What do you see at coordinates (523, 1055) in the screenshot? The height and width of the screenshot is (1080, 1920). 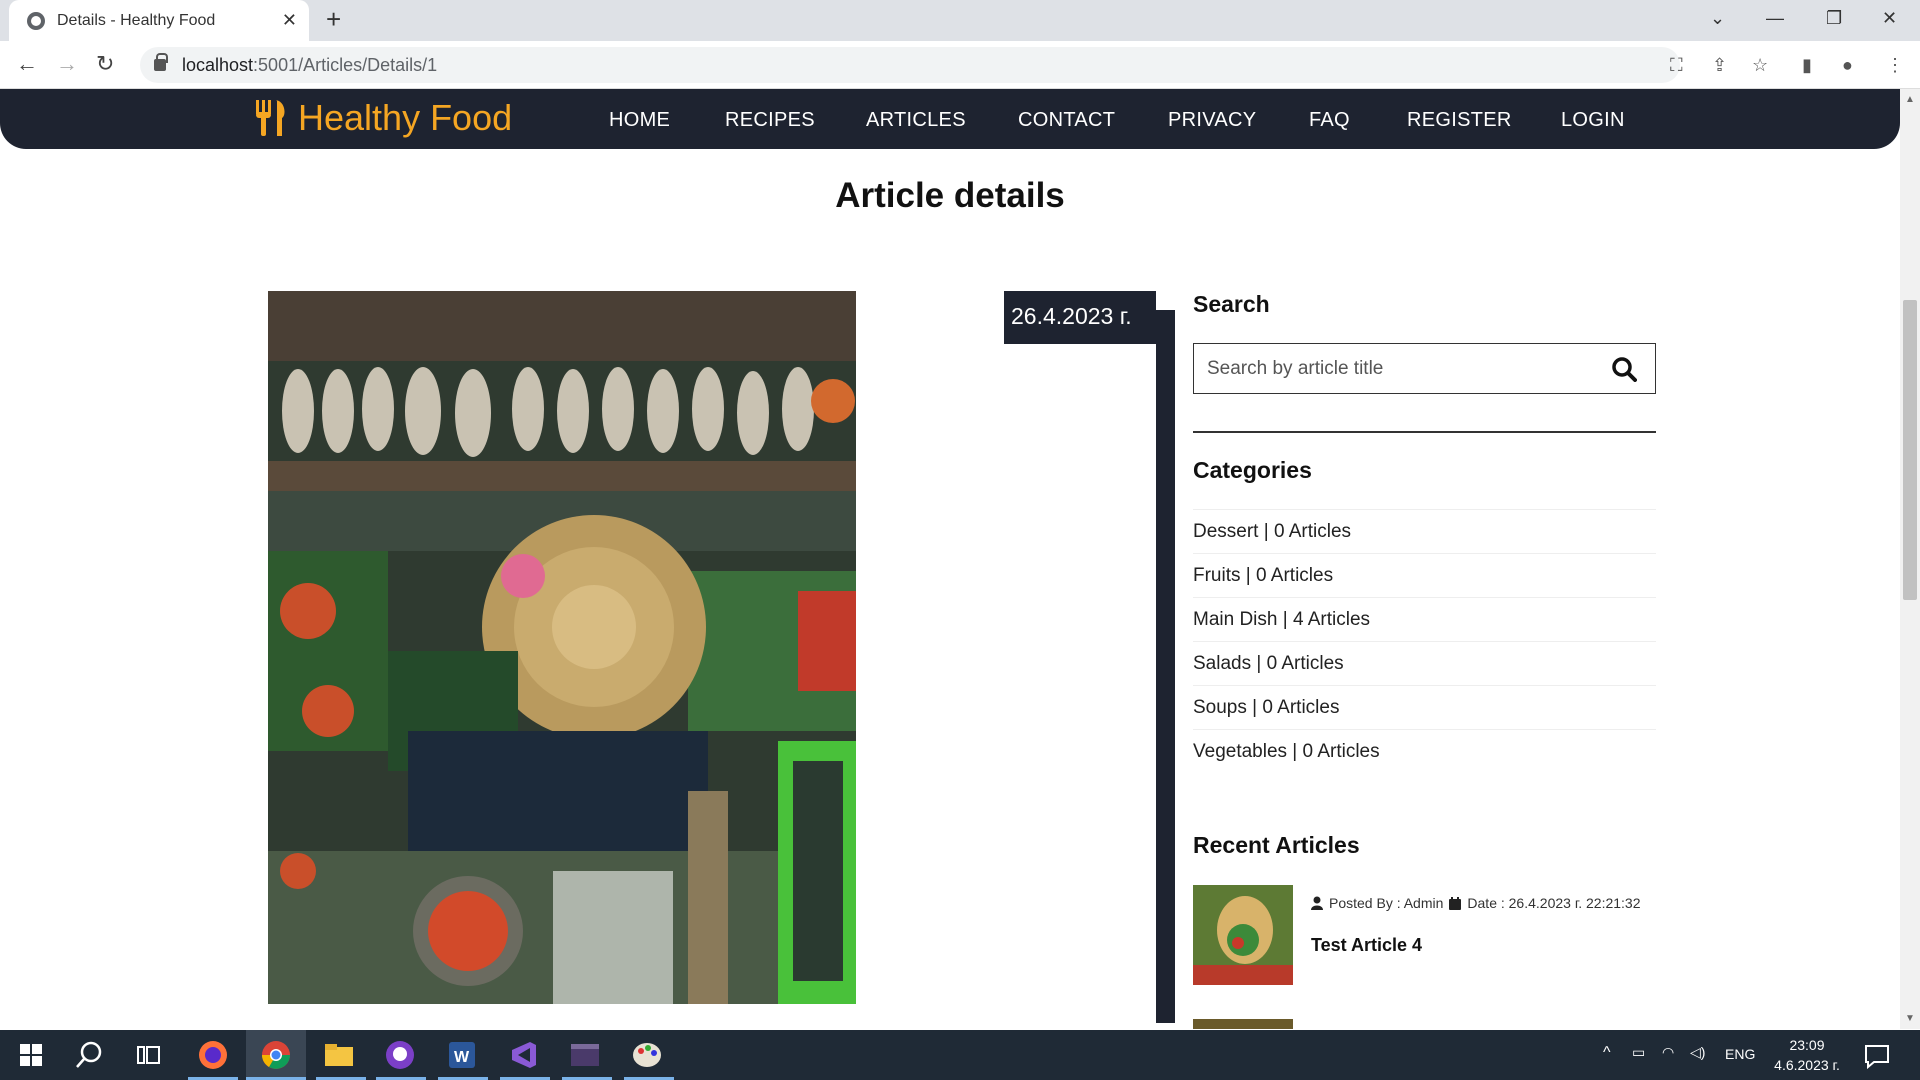 I see `visual-studio-icon` at bounding box center [523, 1055].